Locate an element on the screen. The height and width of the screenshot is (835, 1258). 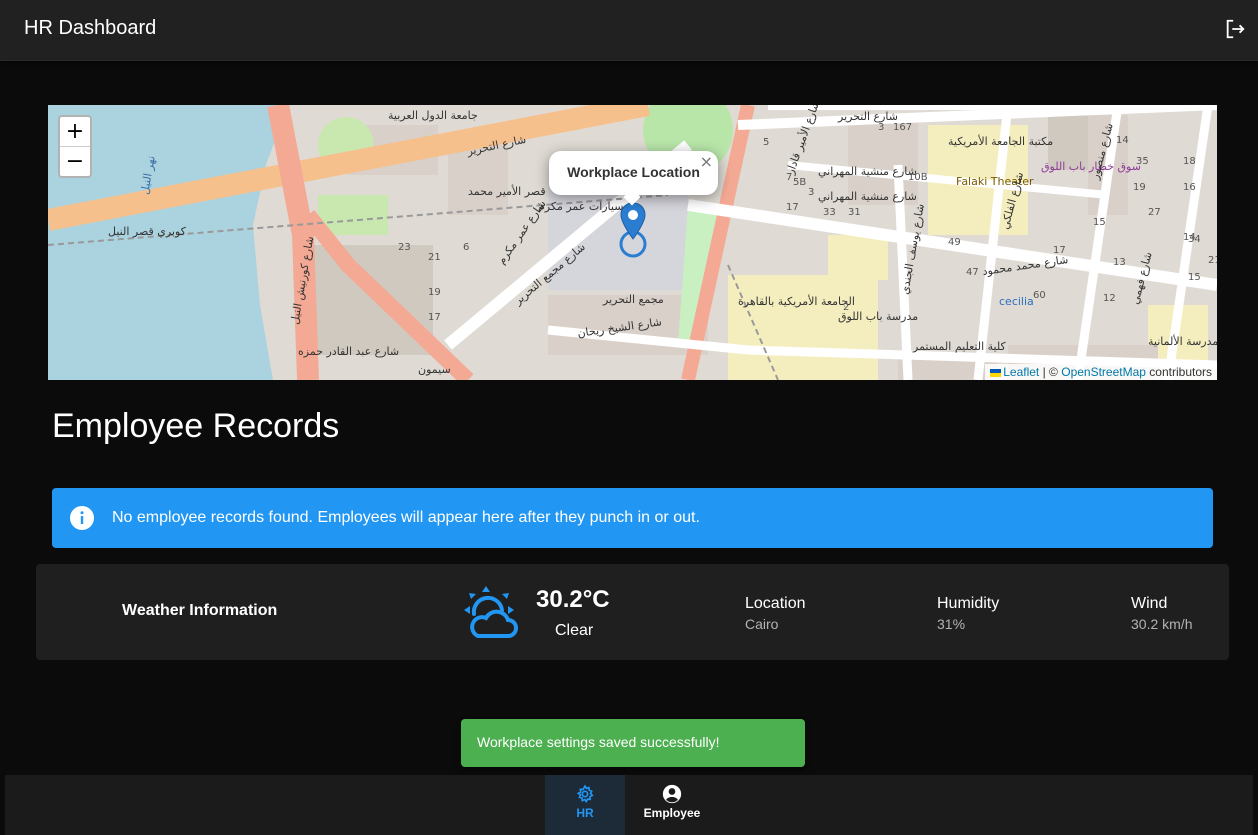
map-popup: Workplace Location × is located at coordinates (633, 178).